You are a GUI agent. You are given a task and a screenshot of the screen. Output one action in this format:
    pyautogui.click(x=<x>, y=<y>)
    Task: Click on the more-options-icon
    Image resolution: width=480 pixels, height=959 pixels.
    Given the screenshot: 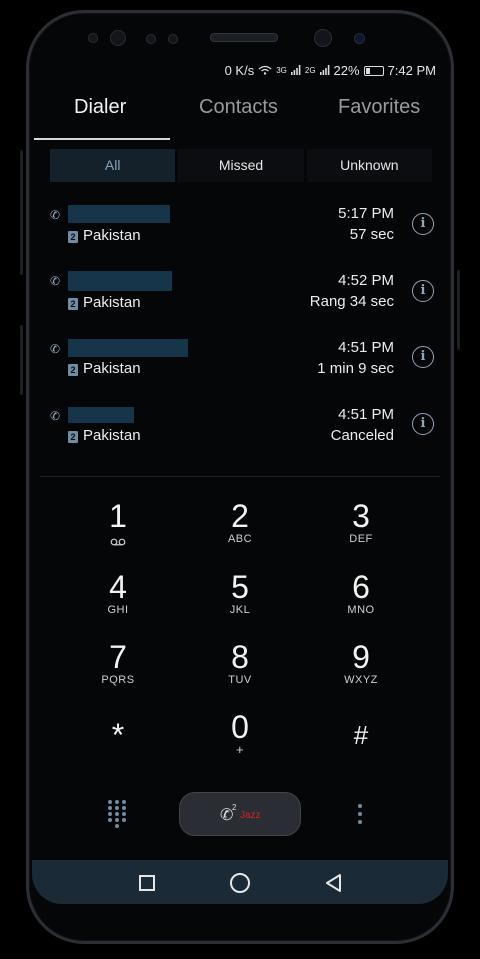 What is the action you would take?
    pyautogui.click(x=360, y=814)
    